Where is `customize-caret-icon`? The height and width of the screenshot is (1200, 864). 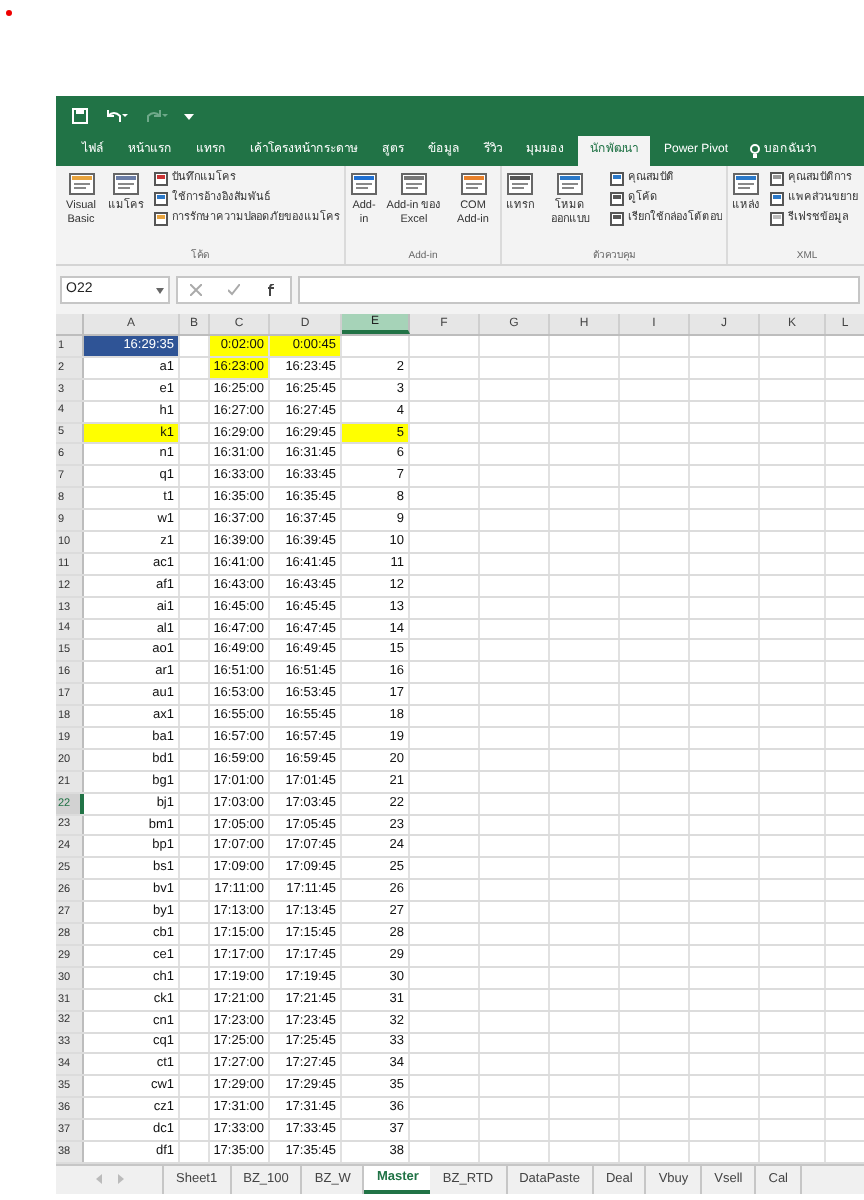
customize-caret-icon is located at coordinates (189, 115).